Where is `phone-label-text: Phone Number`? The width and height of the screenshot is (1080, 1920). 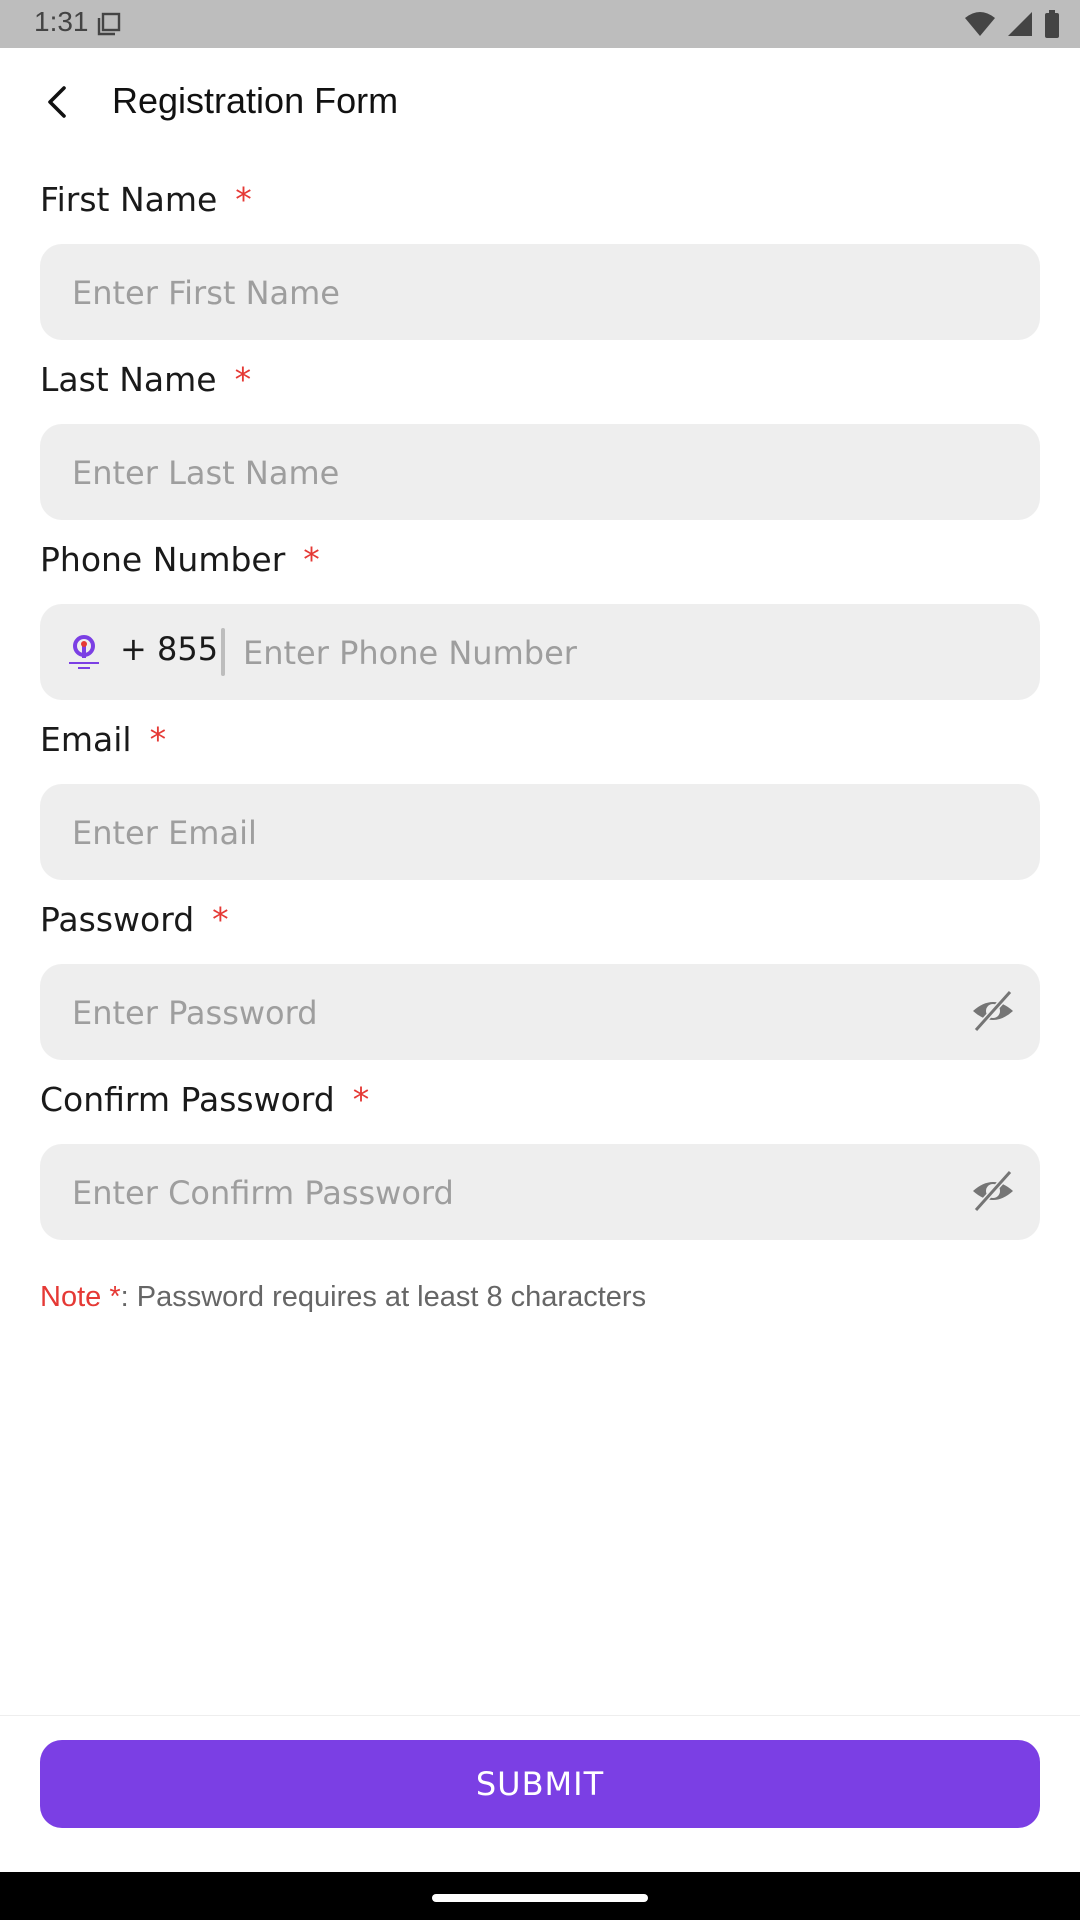
phone-label-text: Phone Number is located at coordinates (163, 559).